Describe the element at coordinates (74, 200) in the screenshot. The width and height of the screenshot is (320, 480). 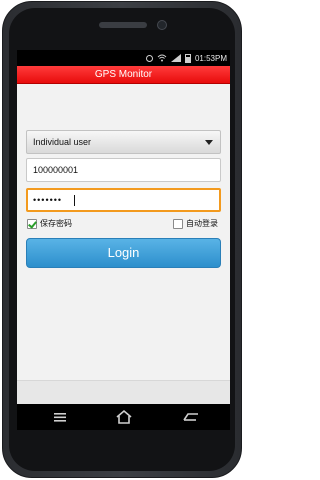
I see `text-caret` at that location.